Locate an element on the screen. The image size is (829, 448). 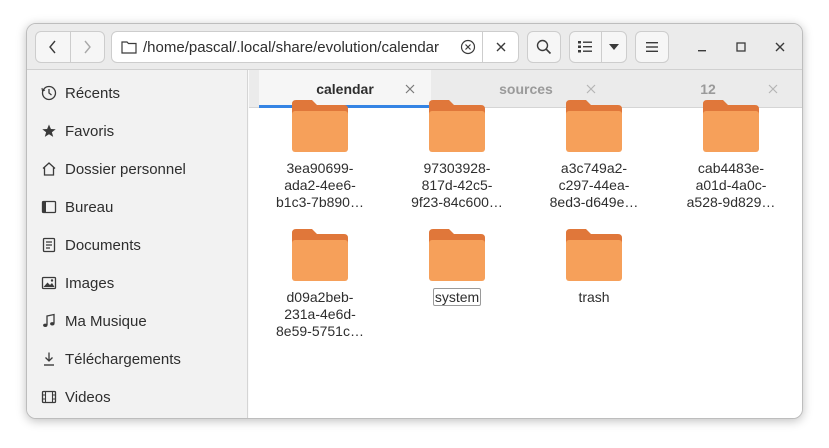
close-window-button is located at coordinates (780, 47).